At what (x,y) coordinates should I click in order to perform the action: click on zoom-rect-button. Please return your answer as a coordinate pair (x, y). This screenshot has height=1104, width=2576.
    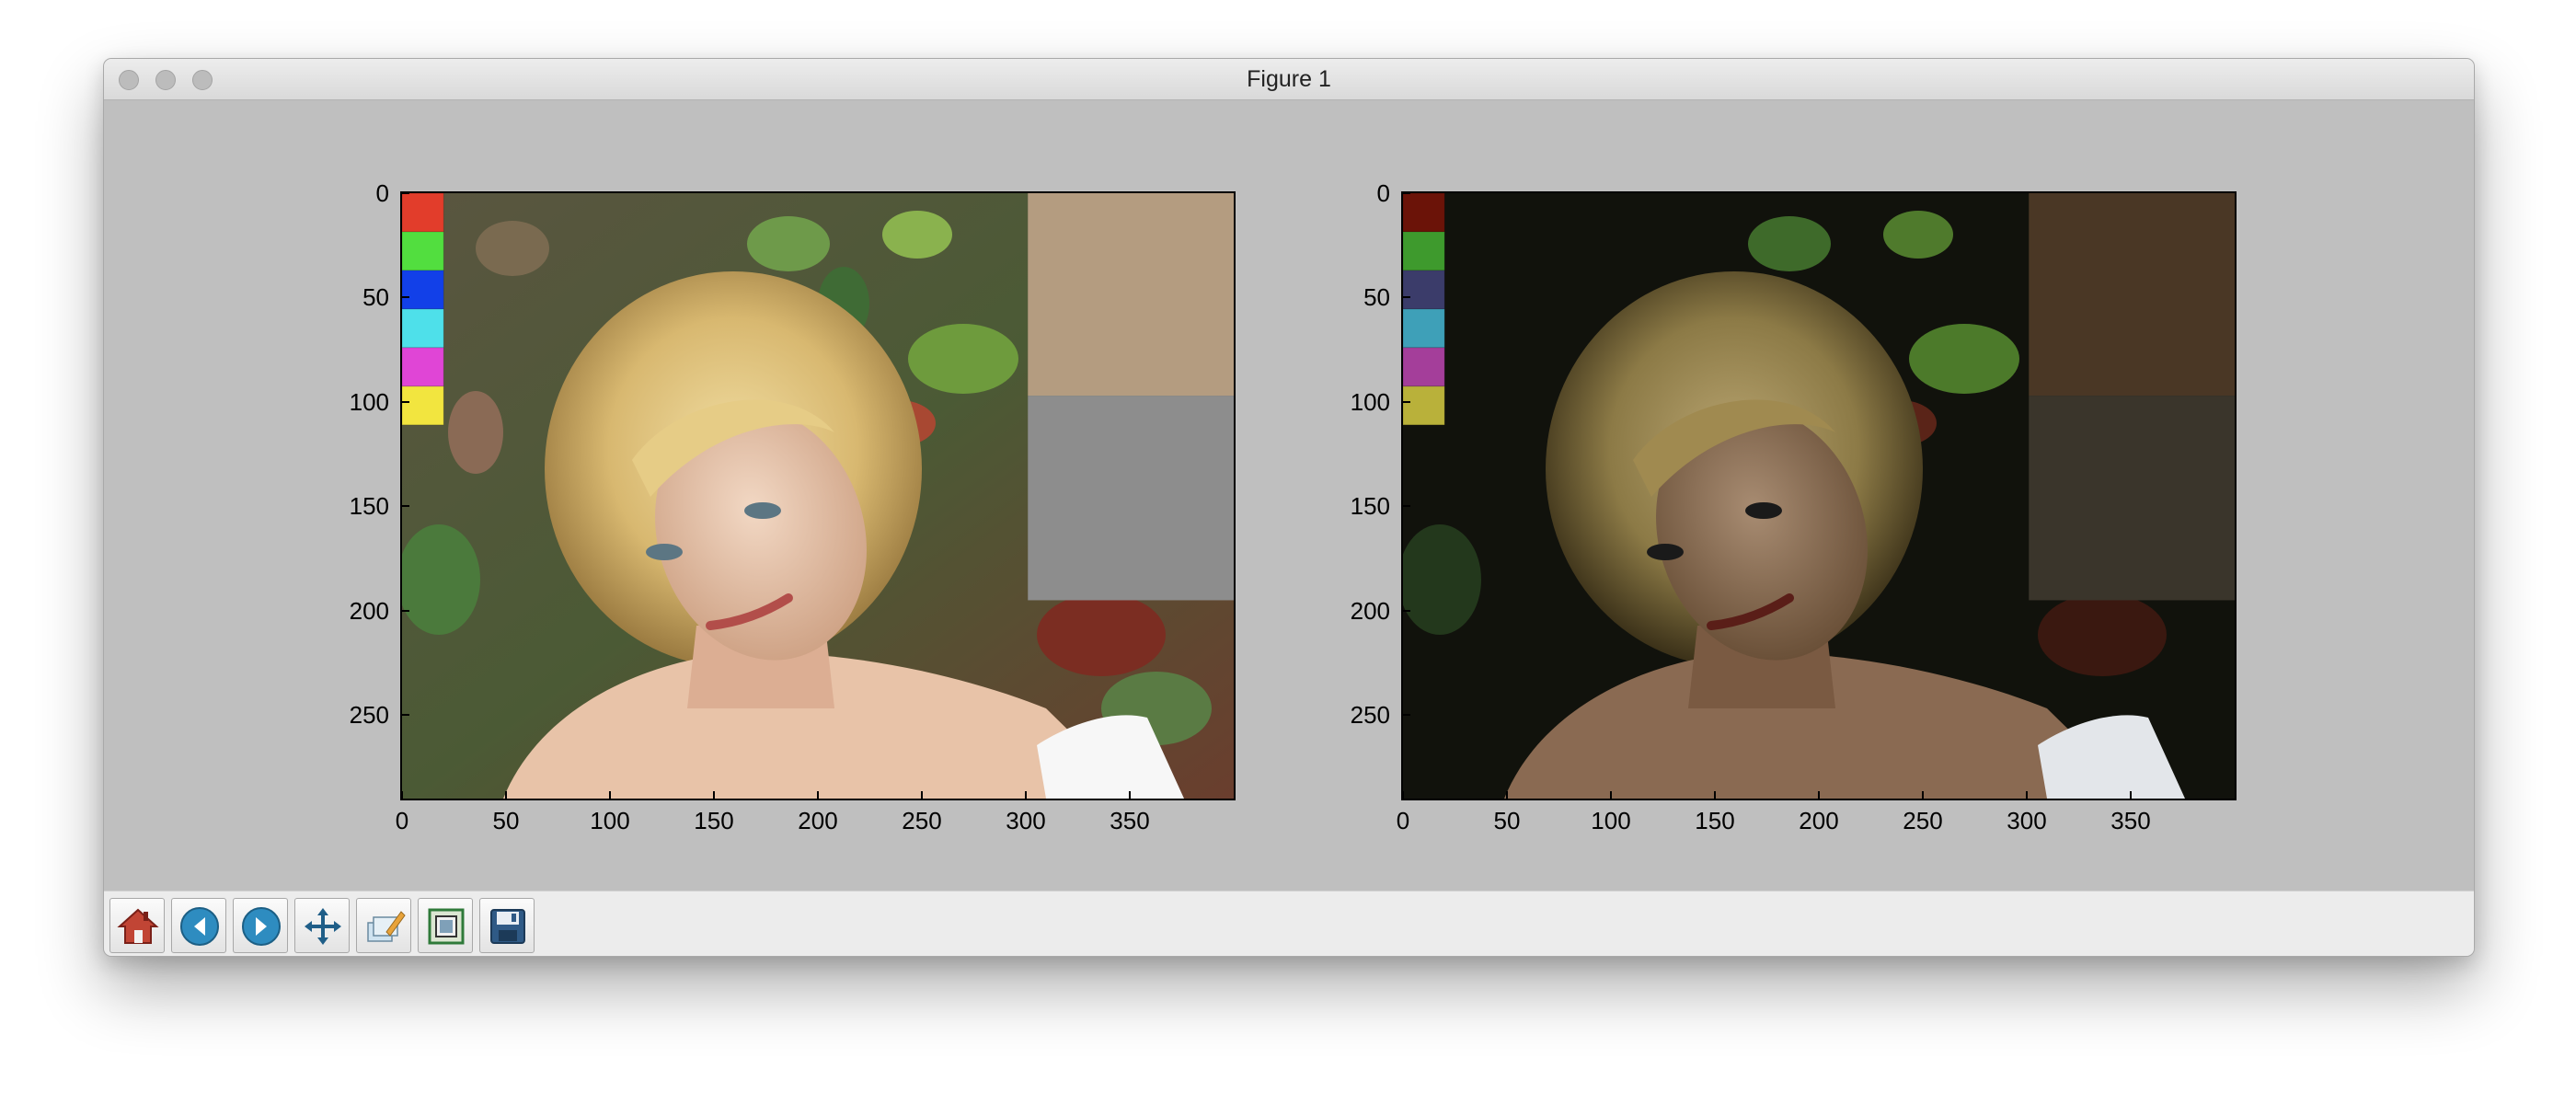
    Looking at the image, I should click on (445, 925).